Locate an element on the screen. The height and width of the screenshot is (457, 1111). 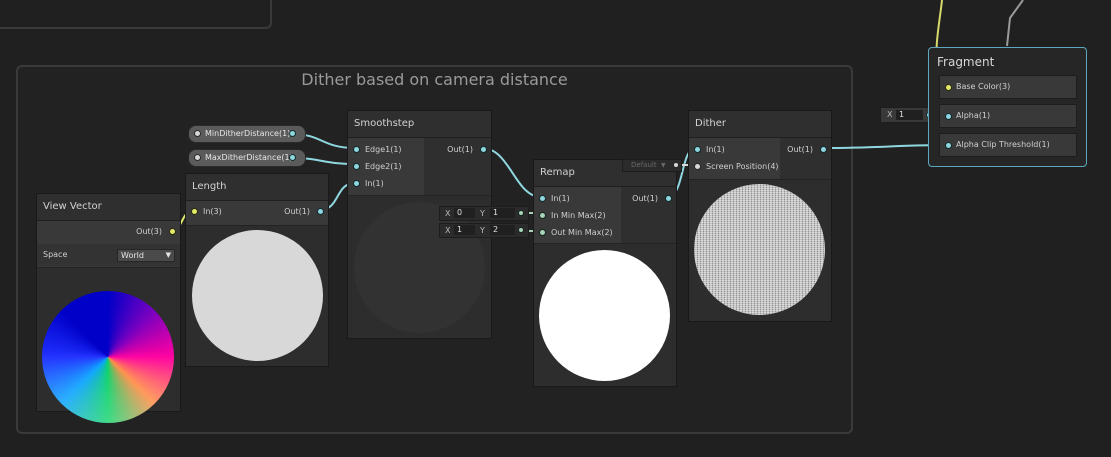
node-header: Smoothstep is located at coordinates (419, 124).